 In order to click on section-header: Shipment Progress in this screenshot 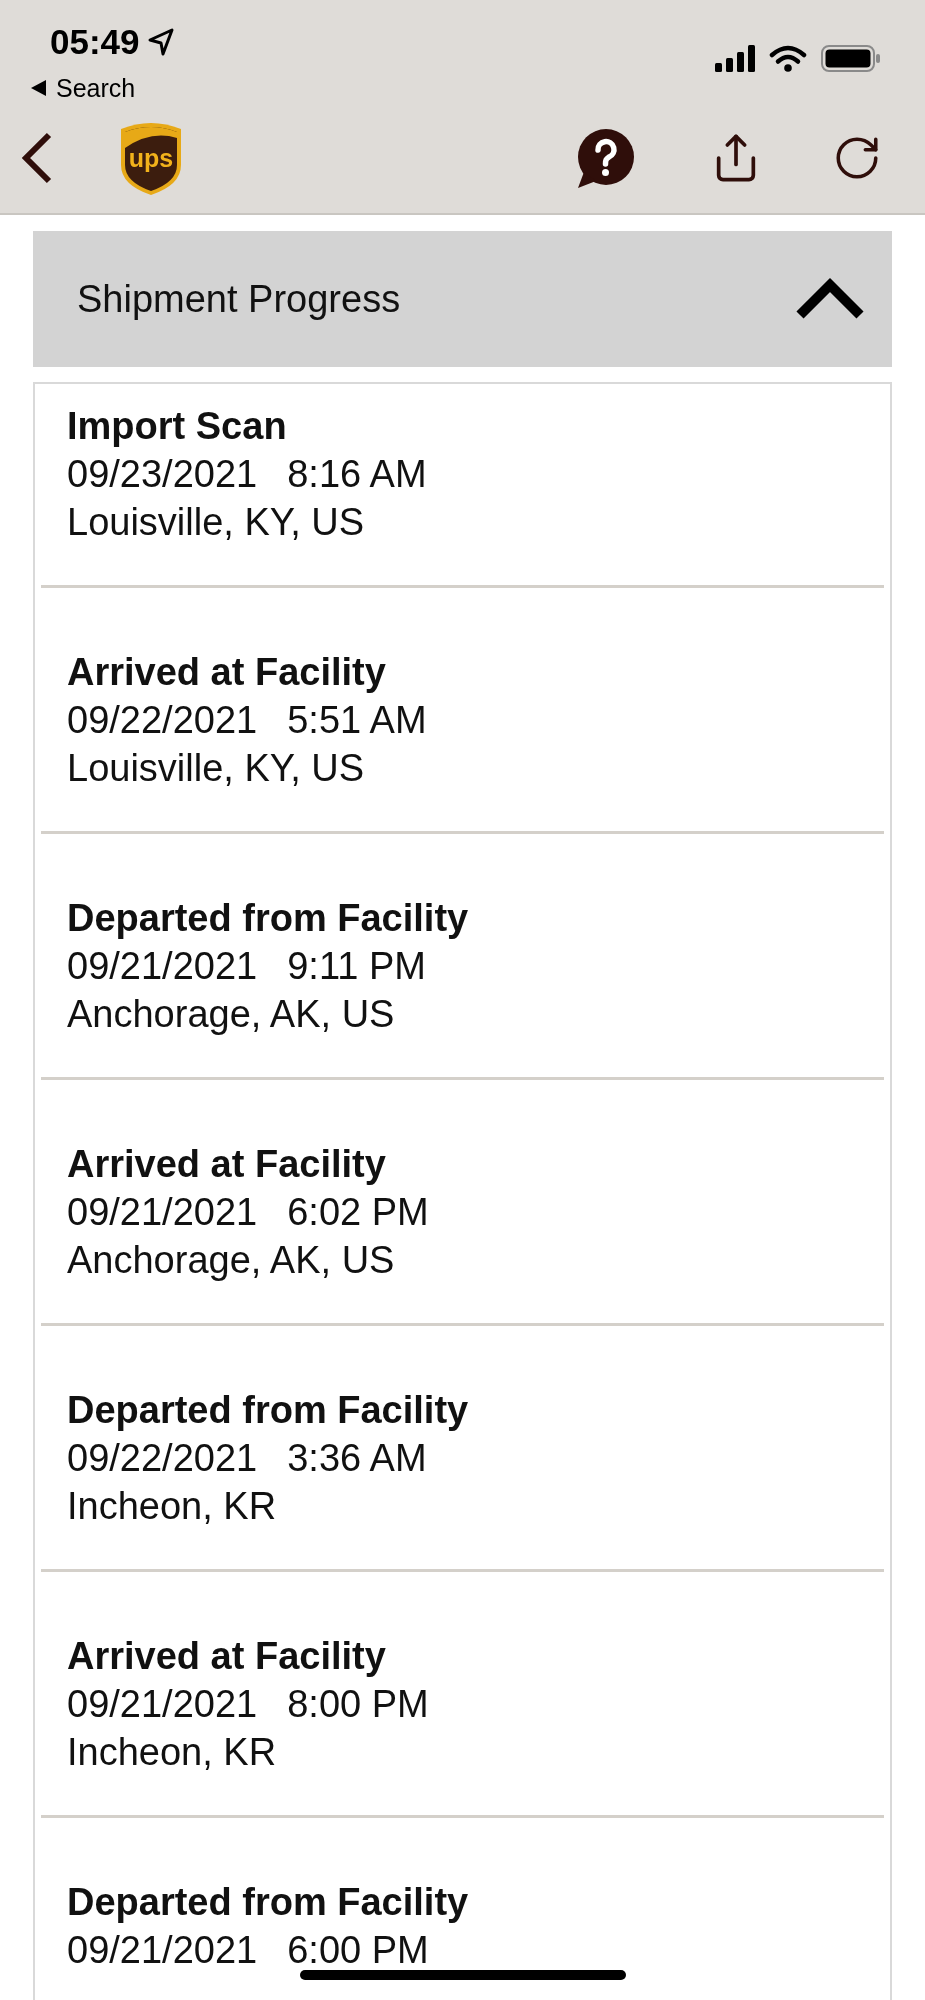, I will do `click(462, 299)`.